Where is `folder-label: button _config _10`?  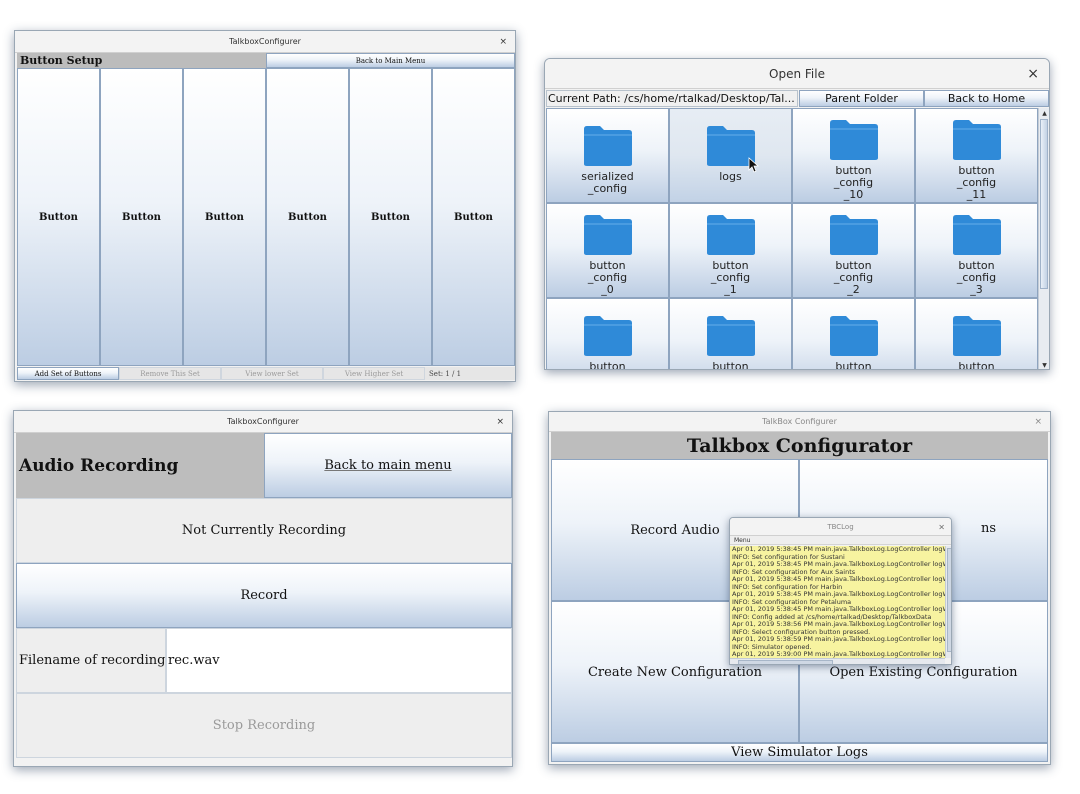 folder-label: button _config _10 is located at coordinates (853, 182).